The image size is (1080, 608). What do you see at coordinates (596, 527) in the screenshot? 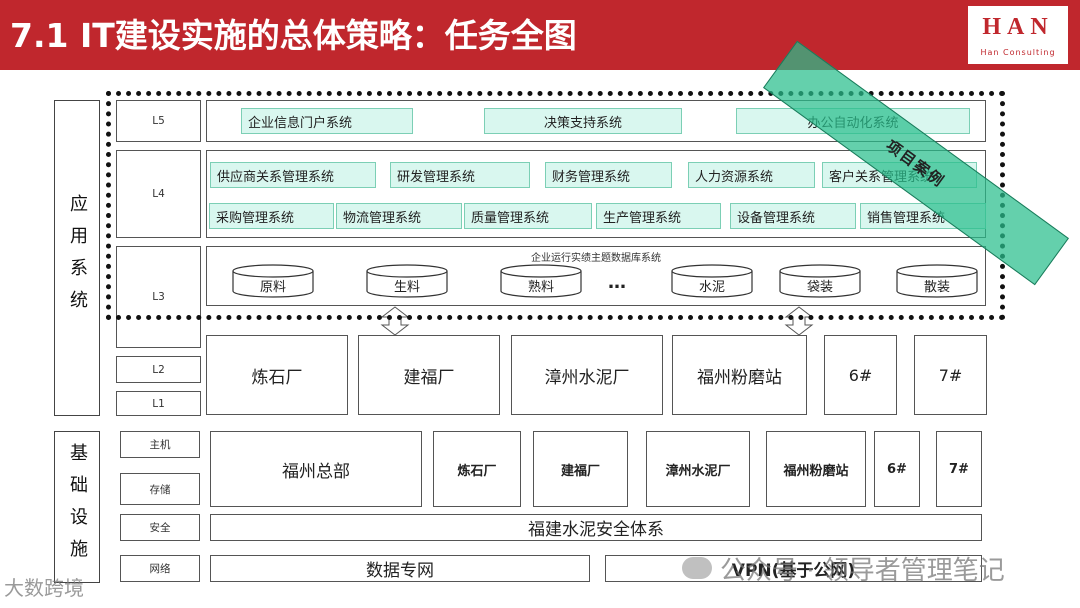
I see `security-system-box: 福建水泥安全体系` at bounding box center [596, 527].